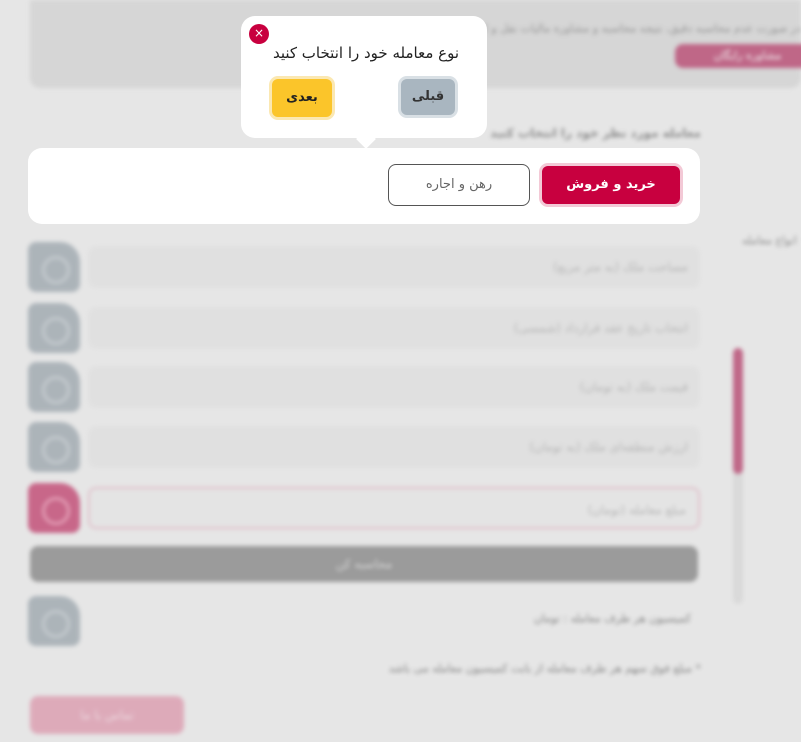 The image size is (801, 742). I want to click on banner-pill-button: مشاوره رایگان, so click(738, 56).